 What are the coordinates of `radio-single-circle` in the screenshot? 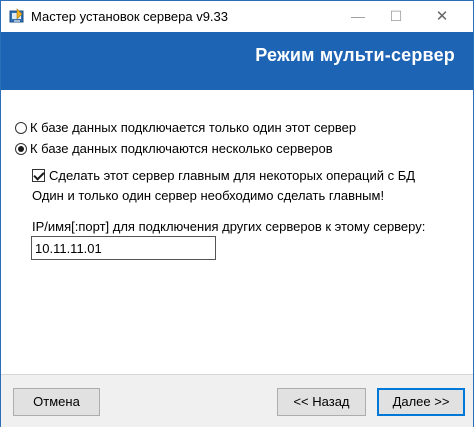 It's located at (21, 127).